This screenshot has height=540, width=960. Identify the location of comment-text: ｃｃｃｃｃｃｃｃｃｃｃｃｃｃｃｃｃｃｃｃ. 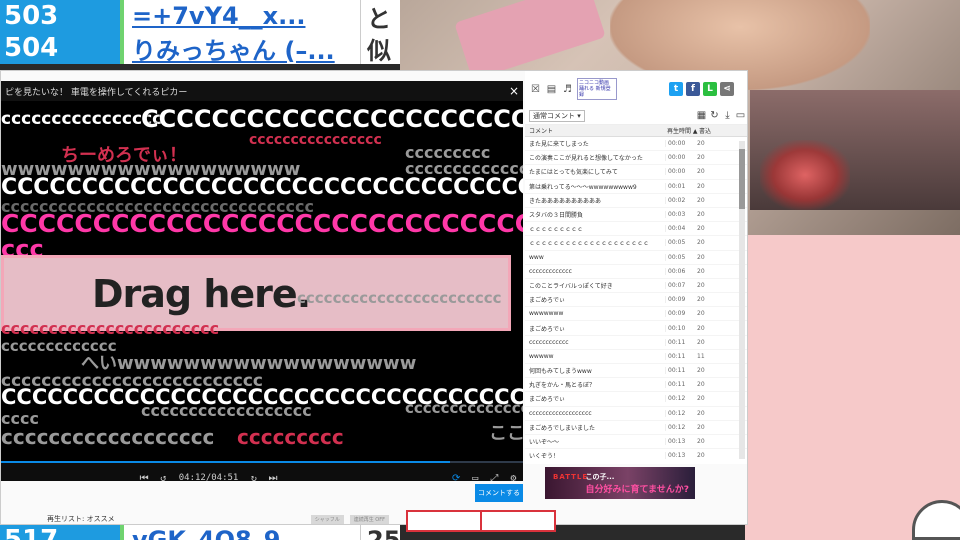
(589, 244).